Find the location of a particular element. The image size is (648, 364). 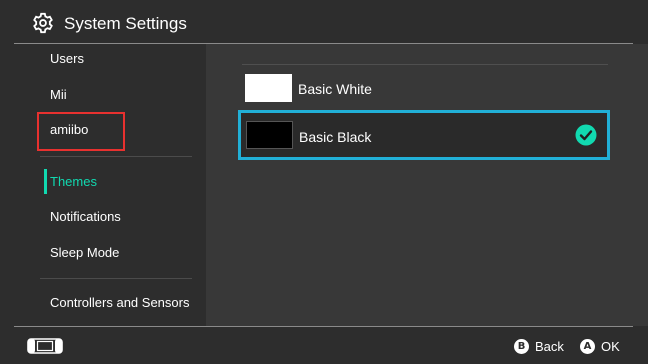

list-divider is located at coordinates (425, 64).